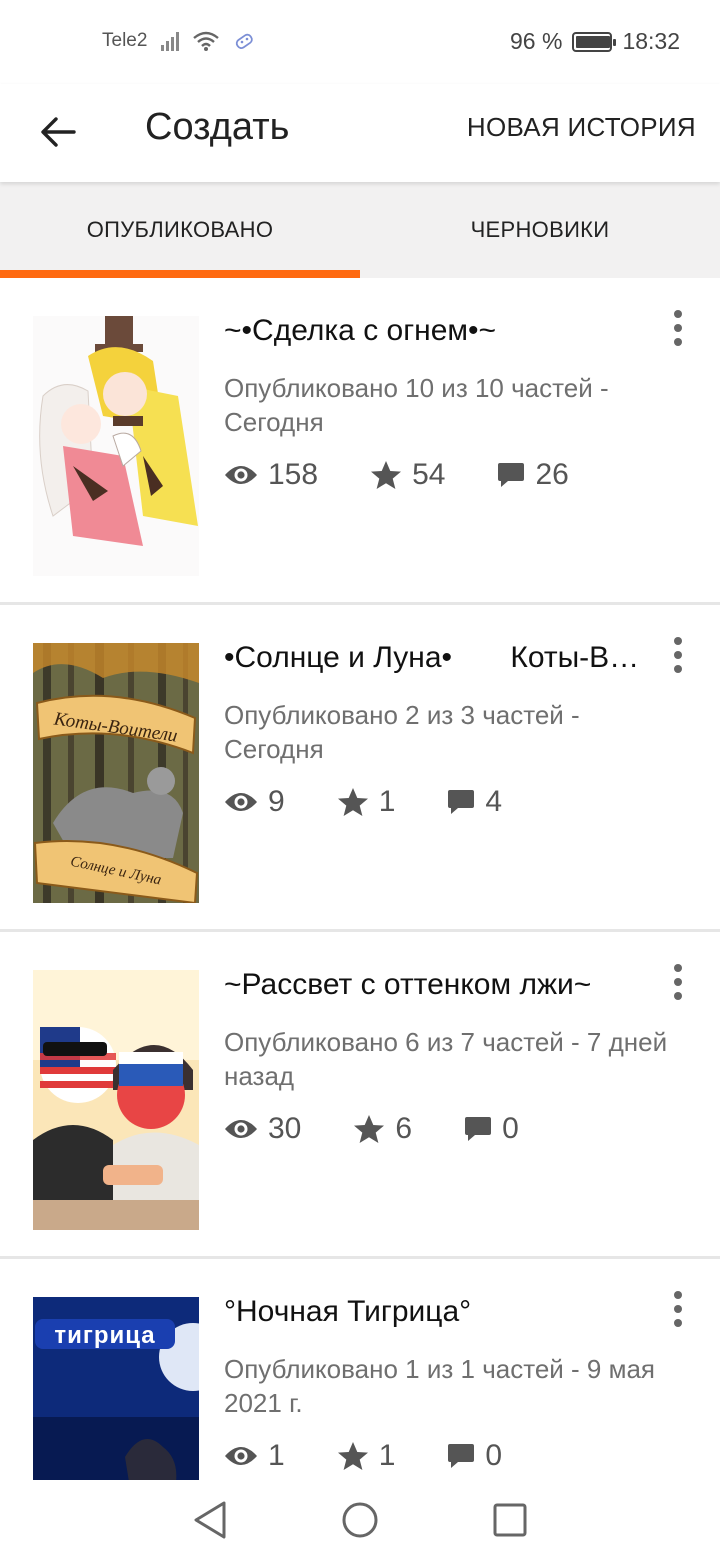  I want to click on battery-icon, so click(594, 41).